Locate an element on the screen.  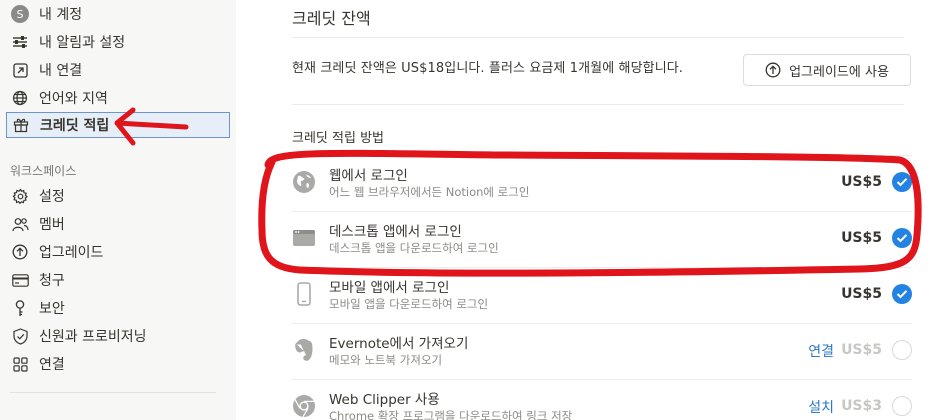
annotation-arrow is located at coordinates (151, 126).